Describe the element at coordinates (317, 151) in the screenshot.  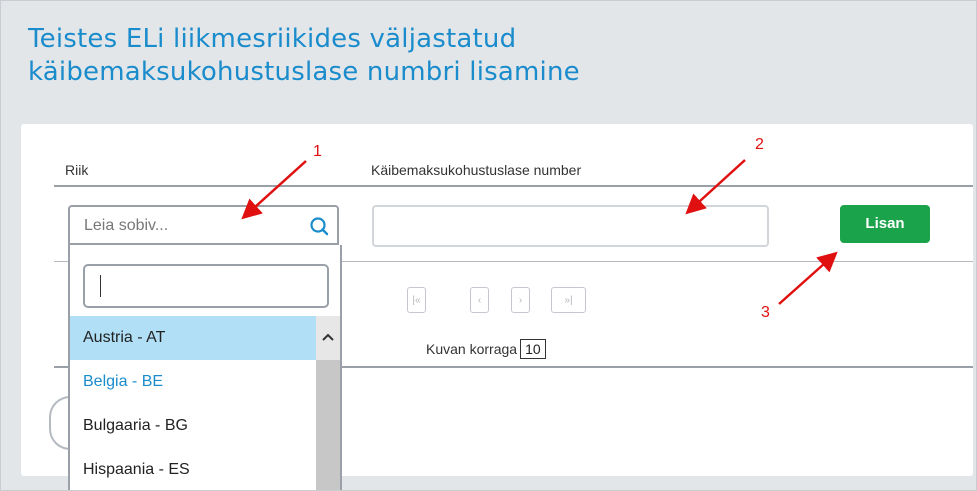
I see `annotation-label-1: 1` at that location.